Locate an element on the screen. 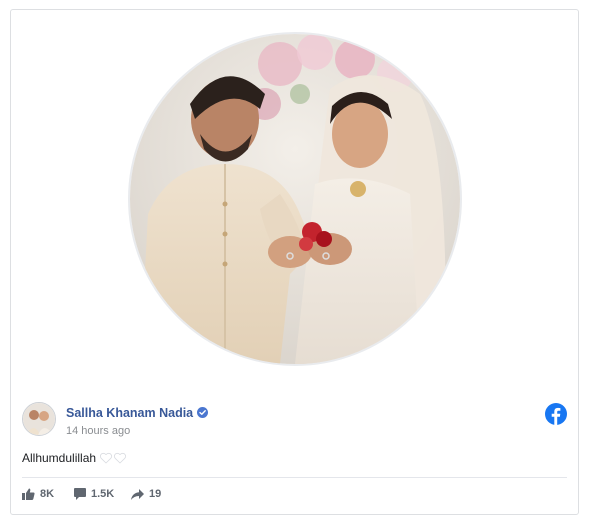 This screenshot has width=597, height=531. comments-count: 1.5K is located at coordinates (103, 494).